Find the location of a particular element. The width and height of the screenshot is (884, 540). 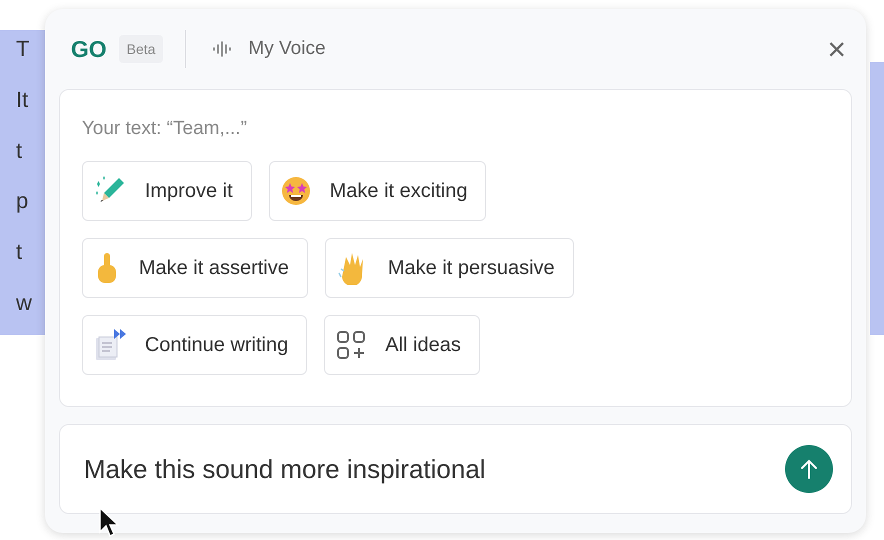

my-voice-button: My Voice is located at coordinates (269, 49).